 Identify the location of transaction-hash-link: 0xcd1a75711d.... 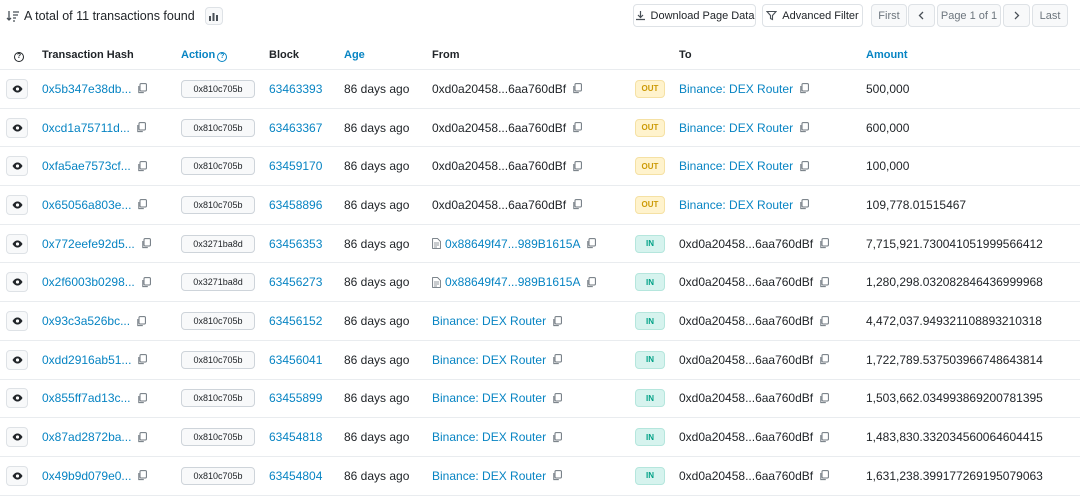
(86, 128).